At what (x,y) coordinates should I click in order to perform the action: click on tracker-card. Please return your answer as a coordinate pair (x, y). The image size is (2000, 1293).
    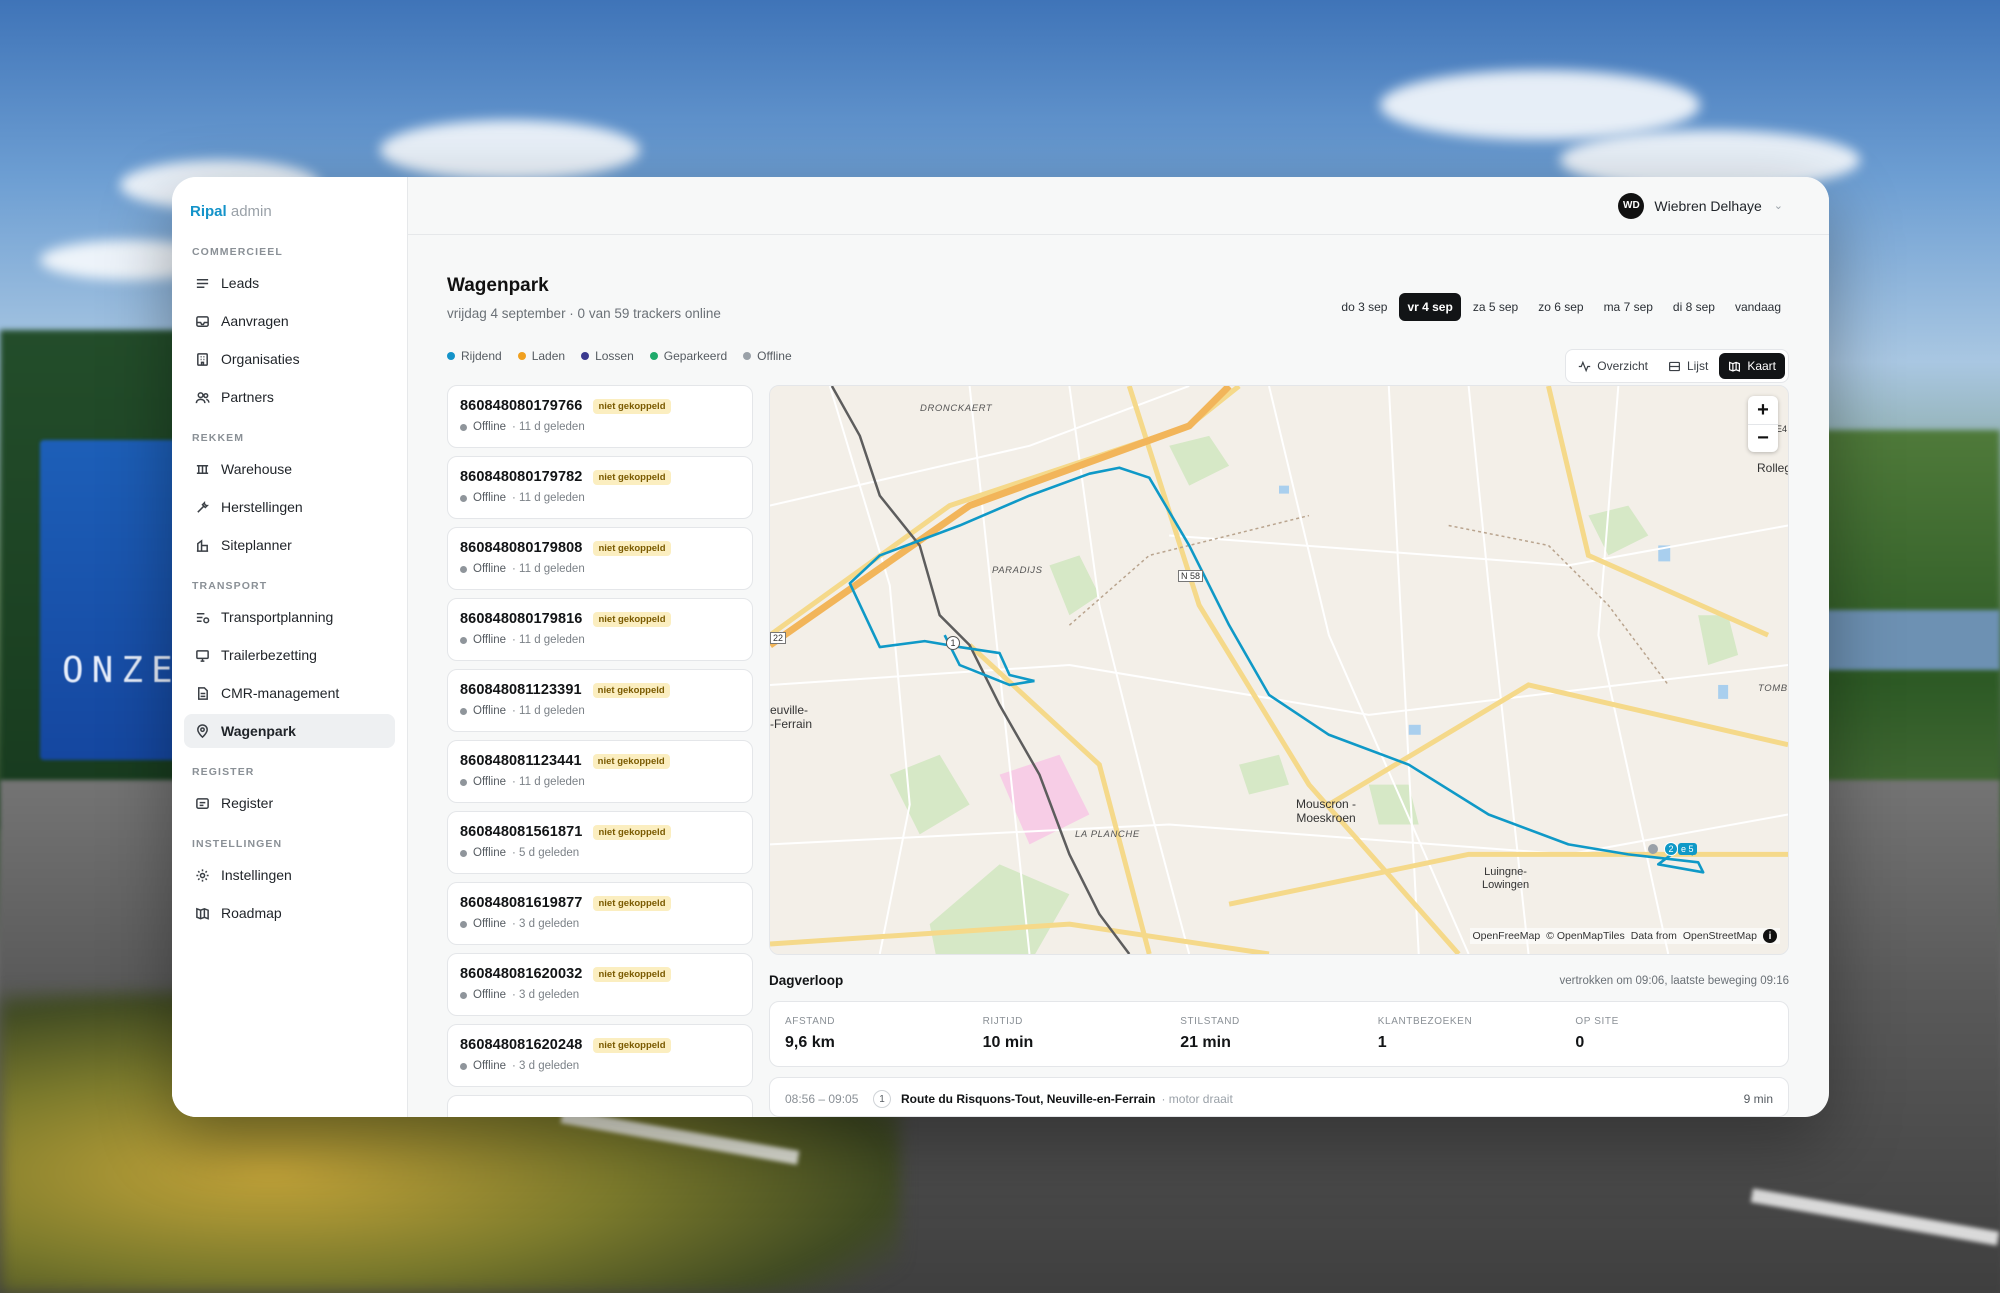
    Looking at the image, I should click on (600, 1106).